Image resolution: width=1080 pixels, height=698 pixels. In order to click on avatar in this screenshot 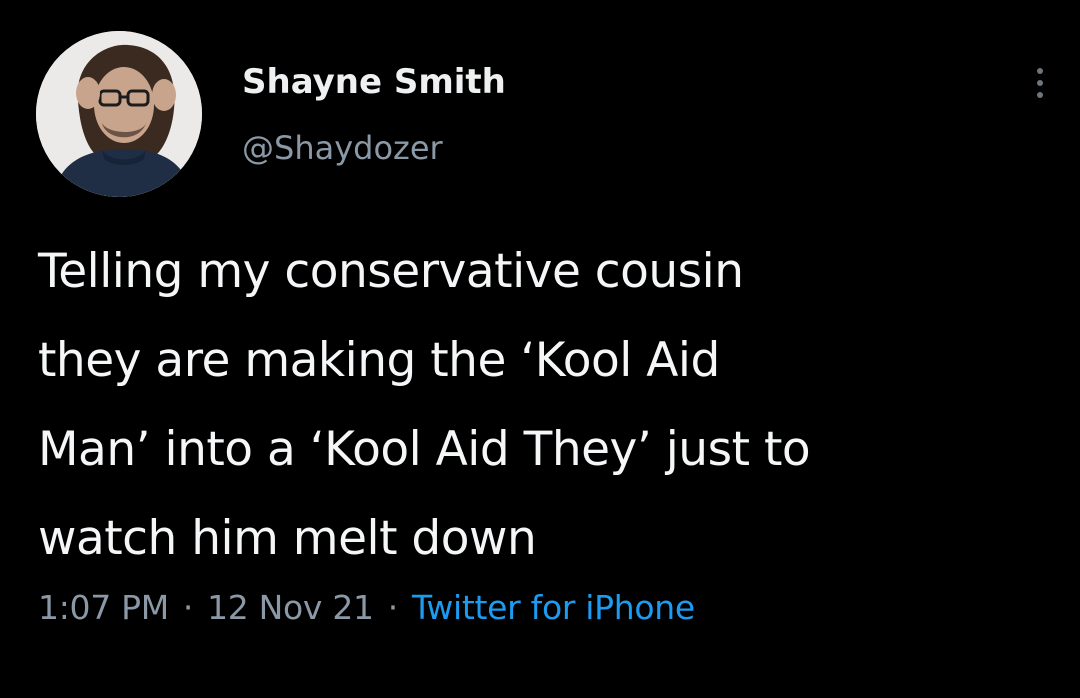, I will do `click(119, 114)`.